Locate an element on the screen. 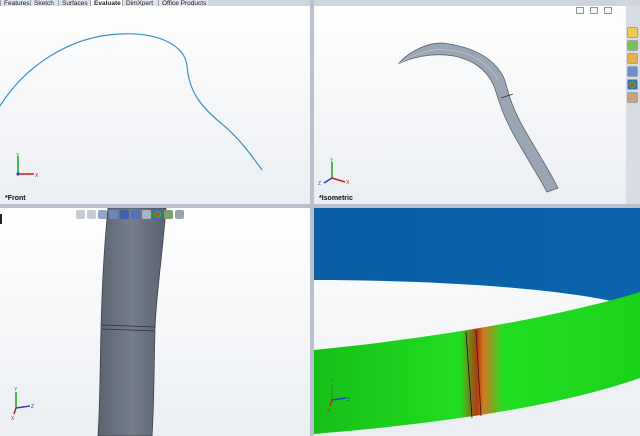 The height and width of the screenshot is (436, 640). edit-appearance-icon is located at coordinates (157, 214).